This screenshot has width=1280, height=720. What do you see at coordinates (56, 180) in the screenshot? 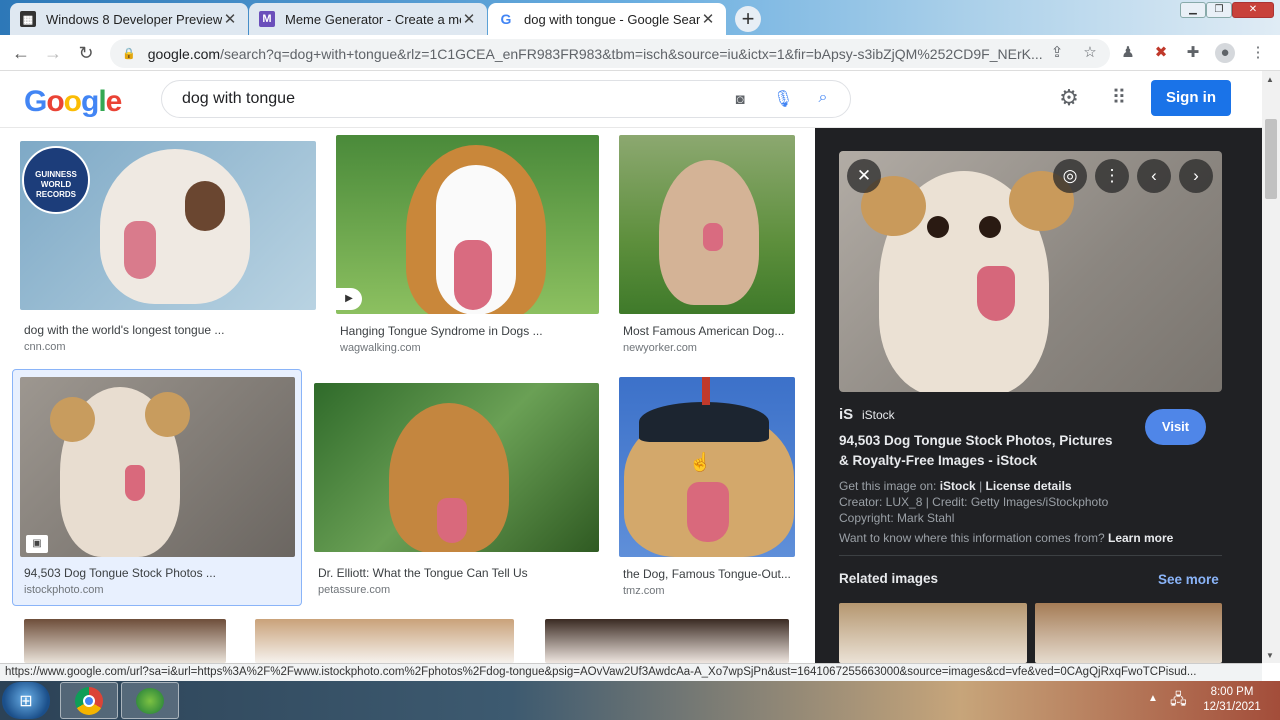
I see `guinness-logo: GUINNESS WORLD RECORDS` at bounding box center [56, 180].